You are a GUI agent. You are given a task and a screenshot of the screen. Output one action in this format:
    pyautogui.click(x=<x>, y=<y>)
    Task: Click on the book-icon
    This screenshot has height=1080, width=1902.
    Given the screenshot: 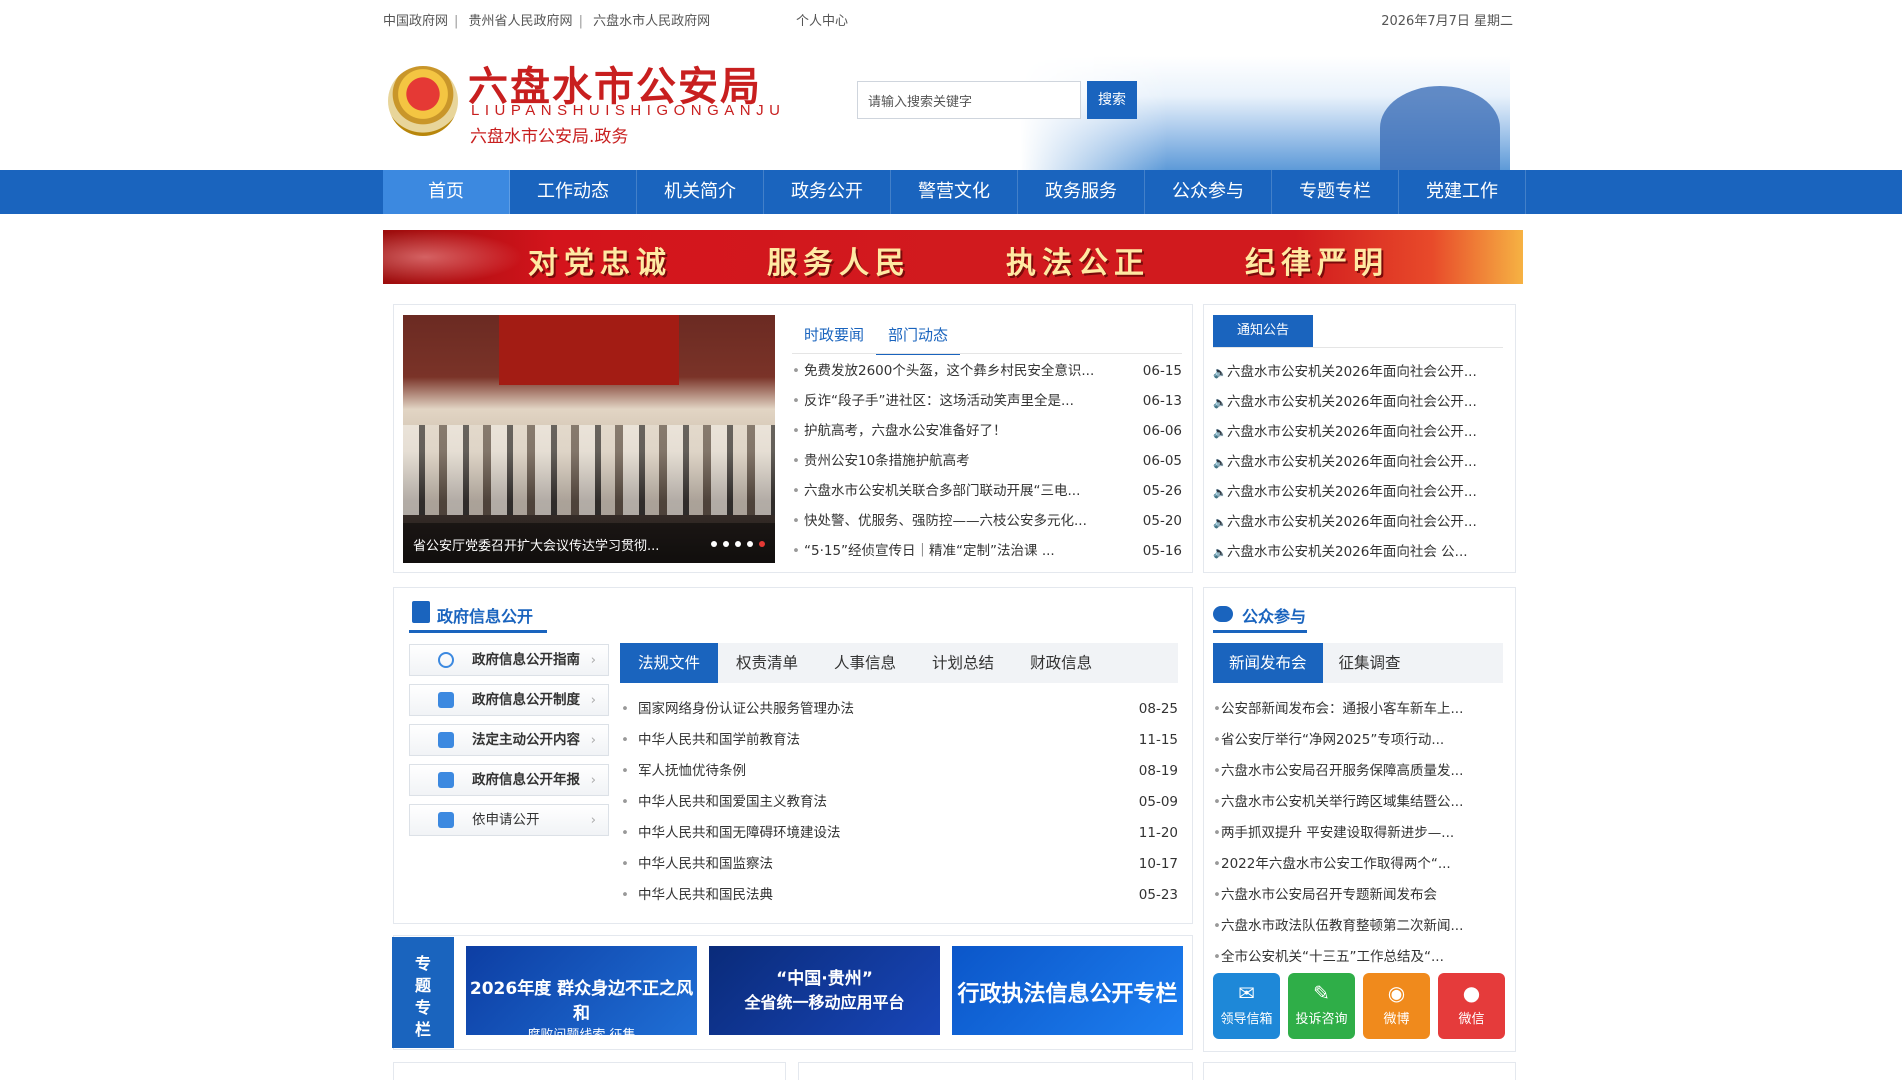 What is the action you would take?
    pyautogui.click(x=446, y=700)
    